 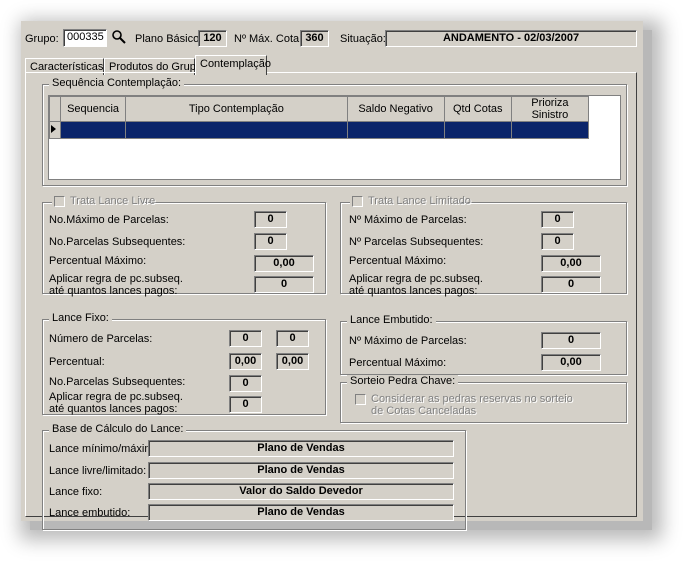 What do you see at coordinates (550, 109) in the screenshot?
I see `column-header-prioriza-sinistro: Prioriza Sinistro` at bounding box center [550, 109].